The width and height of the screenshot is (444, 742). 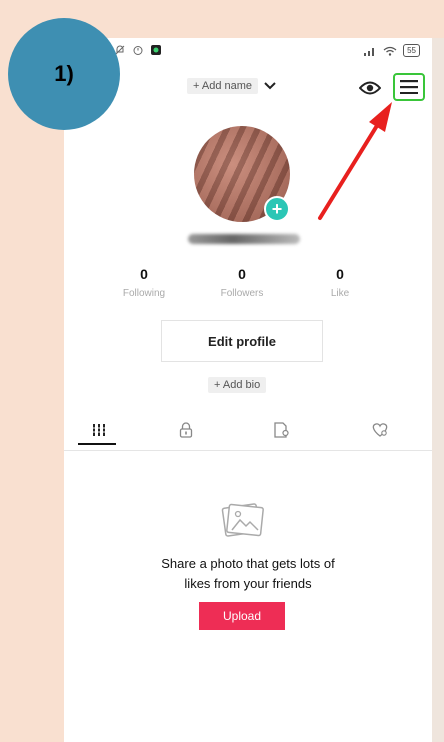 What do you see at coordinates (156, 50) in the screenshot?
I see `app-notification-icon` at bounding box center [156, 50].